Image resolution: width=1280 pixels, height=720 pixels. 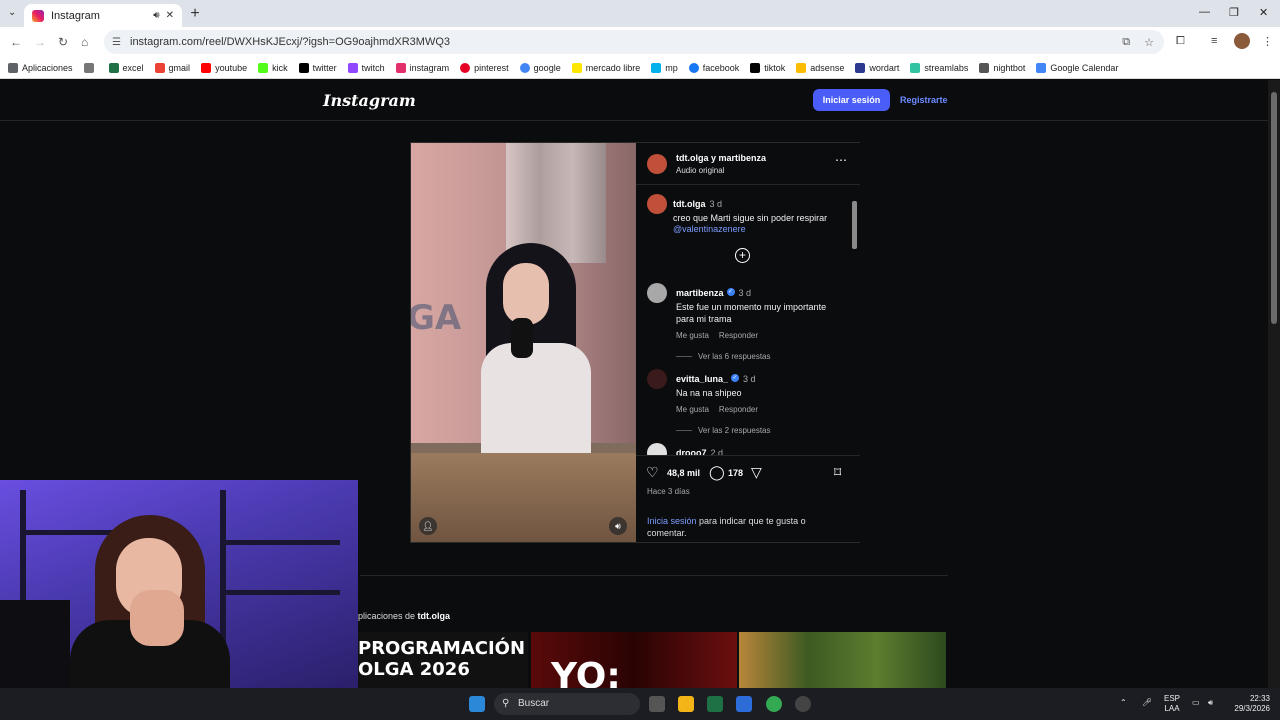 What do you see at coordinates (1242, 41) in the screenshot?
I see `profile-avatar` at bounding box center [1242, 41].